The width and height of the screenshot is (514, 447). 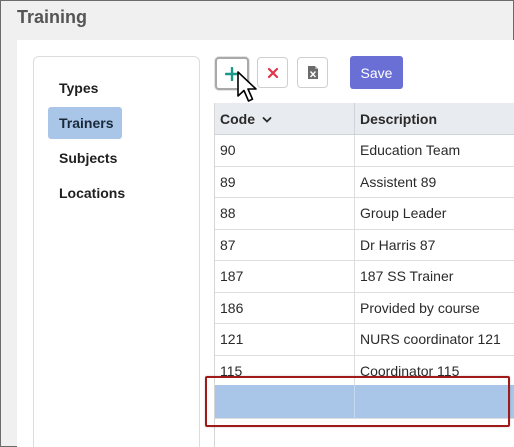 I want to click on sidebar-item-trainers: Trainers, so click(x=85, y=123).